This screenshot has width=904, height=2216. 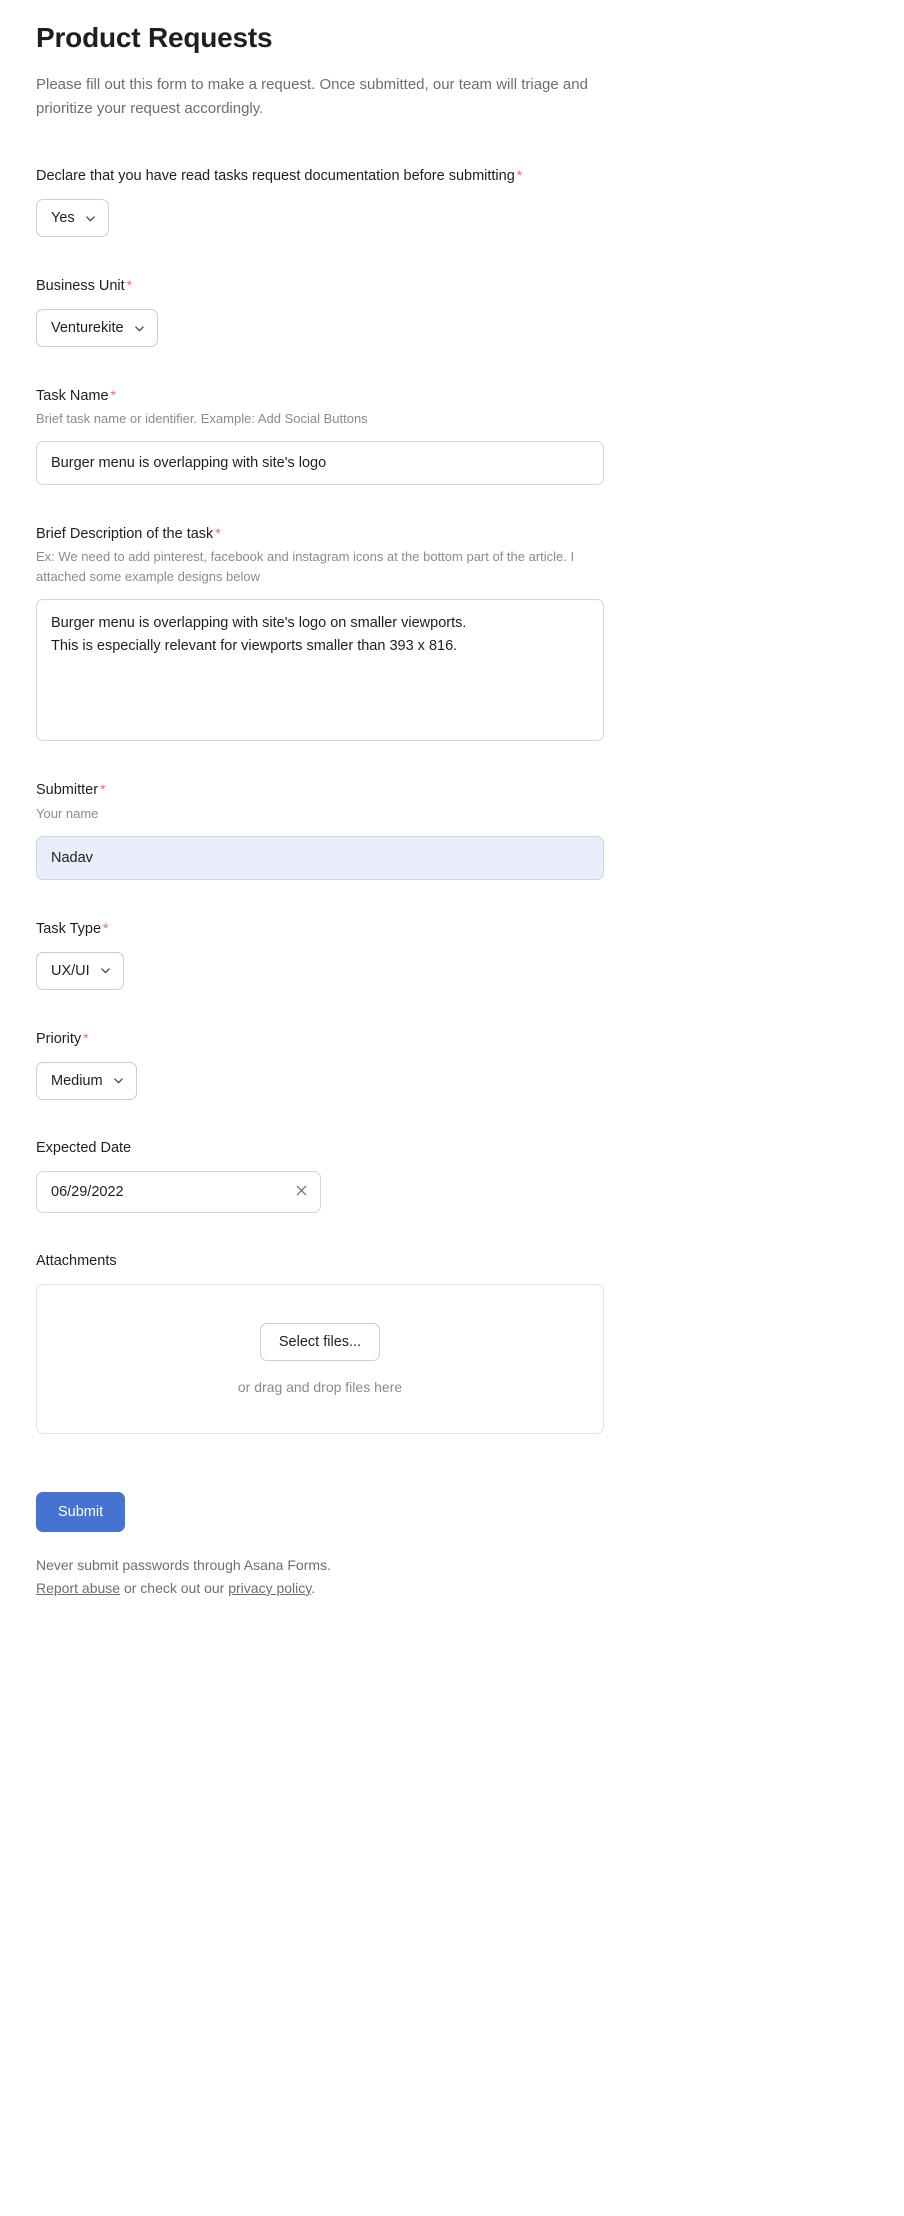 What do you see at coordinates (320, 857) in the screenshot?
I see `submitter-input` at bounding box center [320, 857].